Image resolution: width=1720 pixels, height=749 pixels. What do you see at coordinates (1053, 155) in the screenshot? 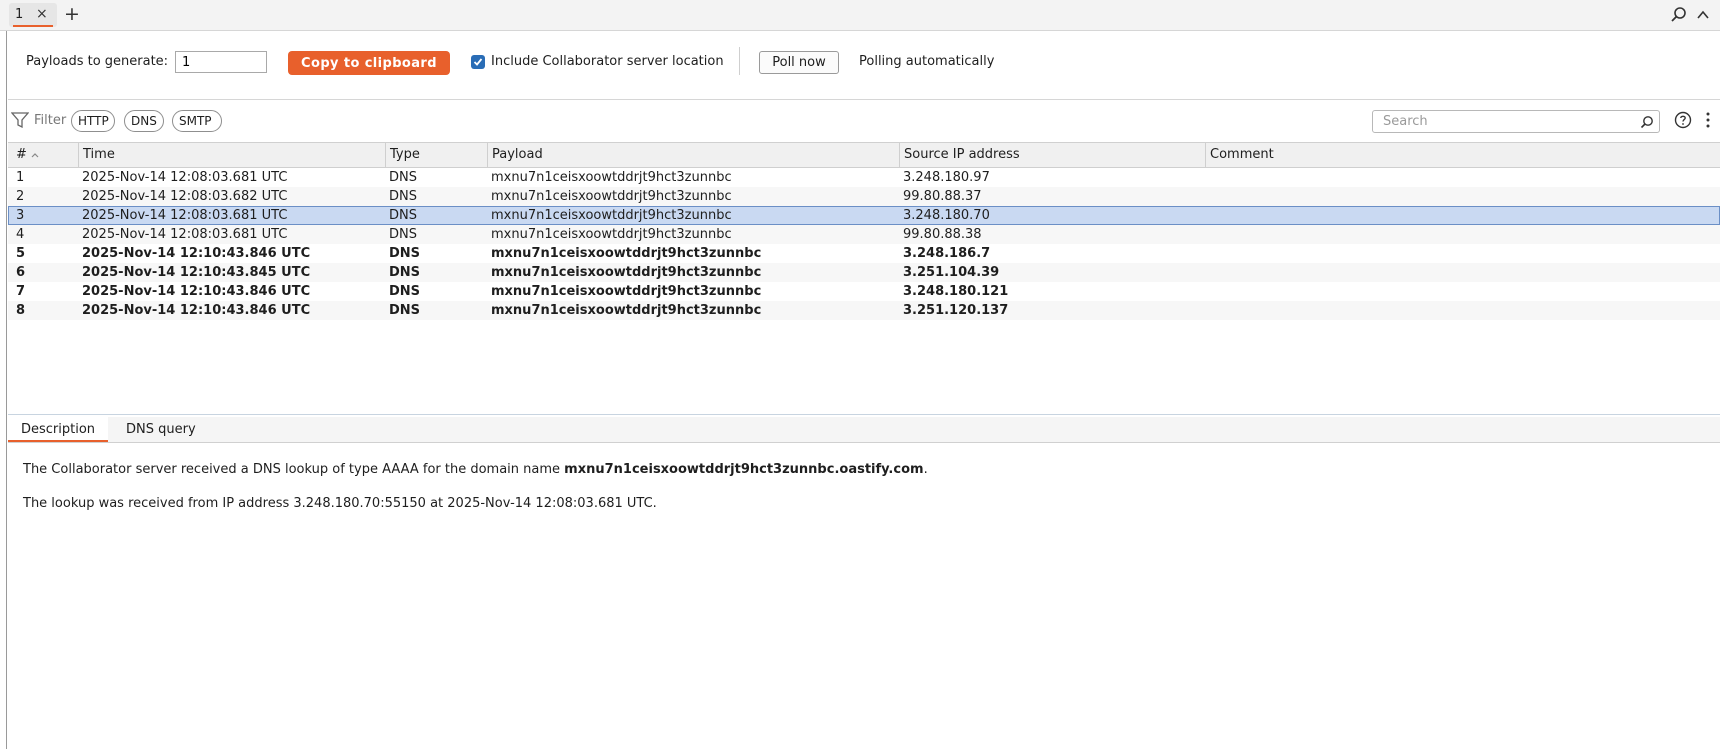
I see `col-header-source-ip: Source IP address` at bounding box center [1053, 155].